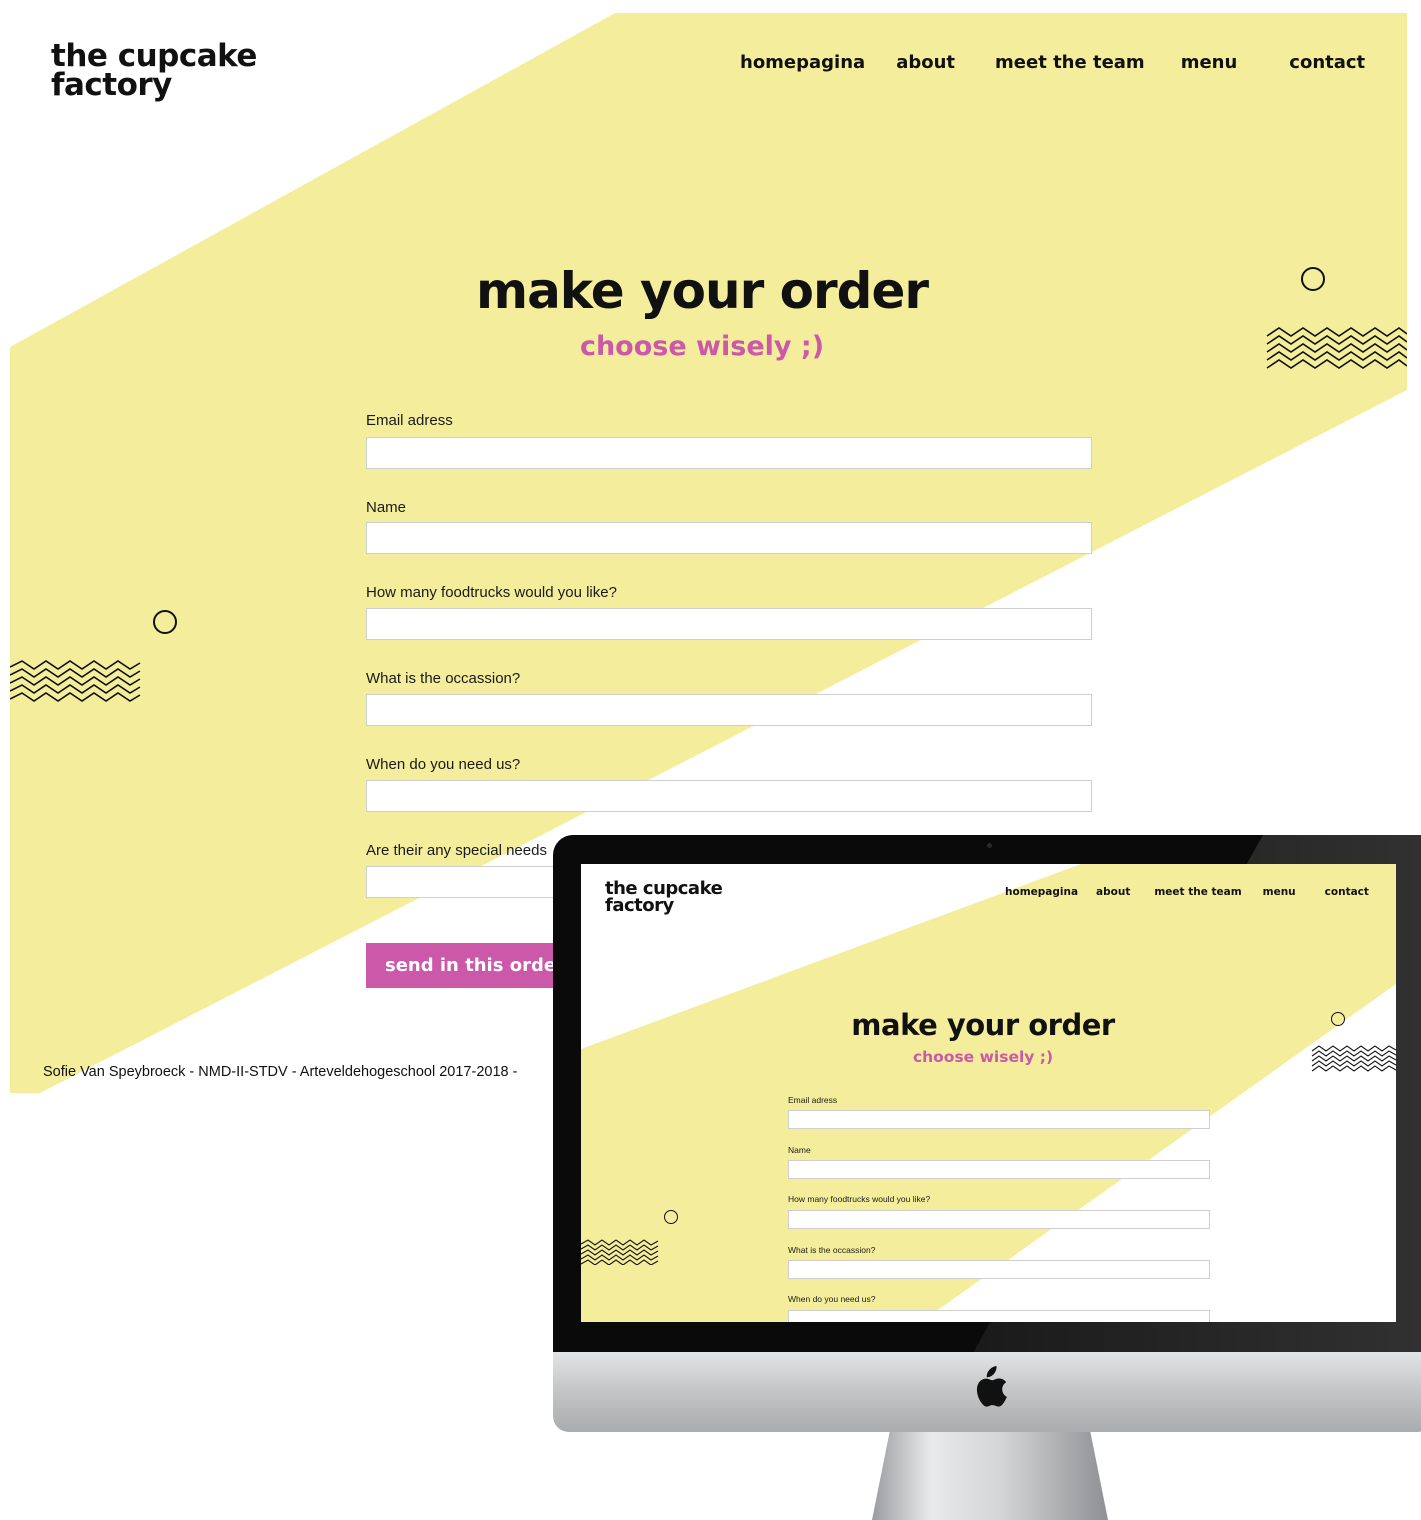 The width and height of the screenshot is (1421, 1520). I want to click on site-logo: the cupcake factory, so click(664, 898).